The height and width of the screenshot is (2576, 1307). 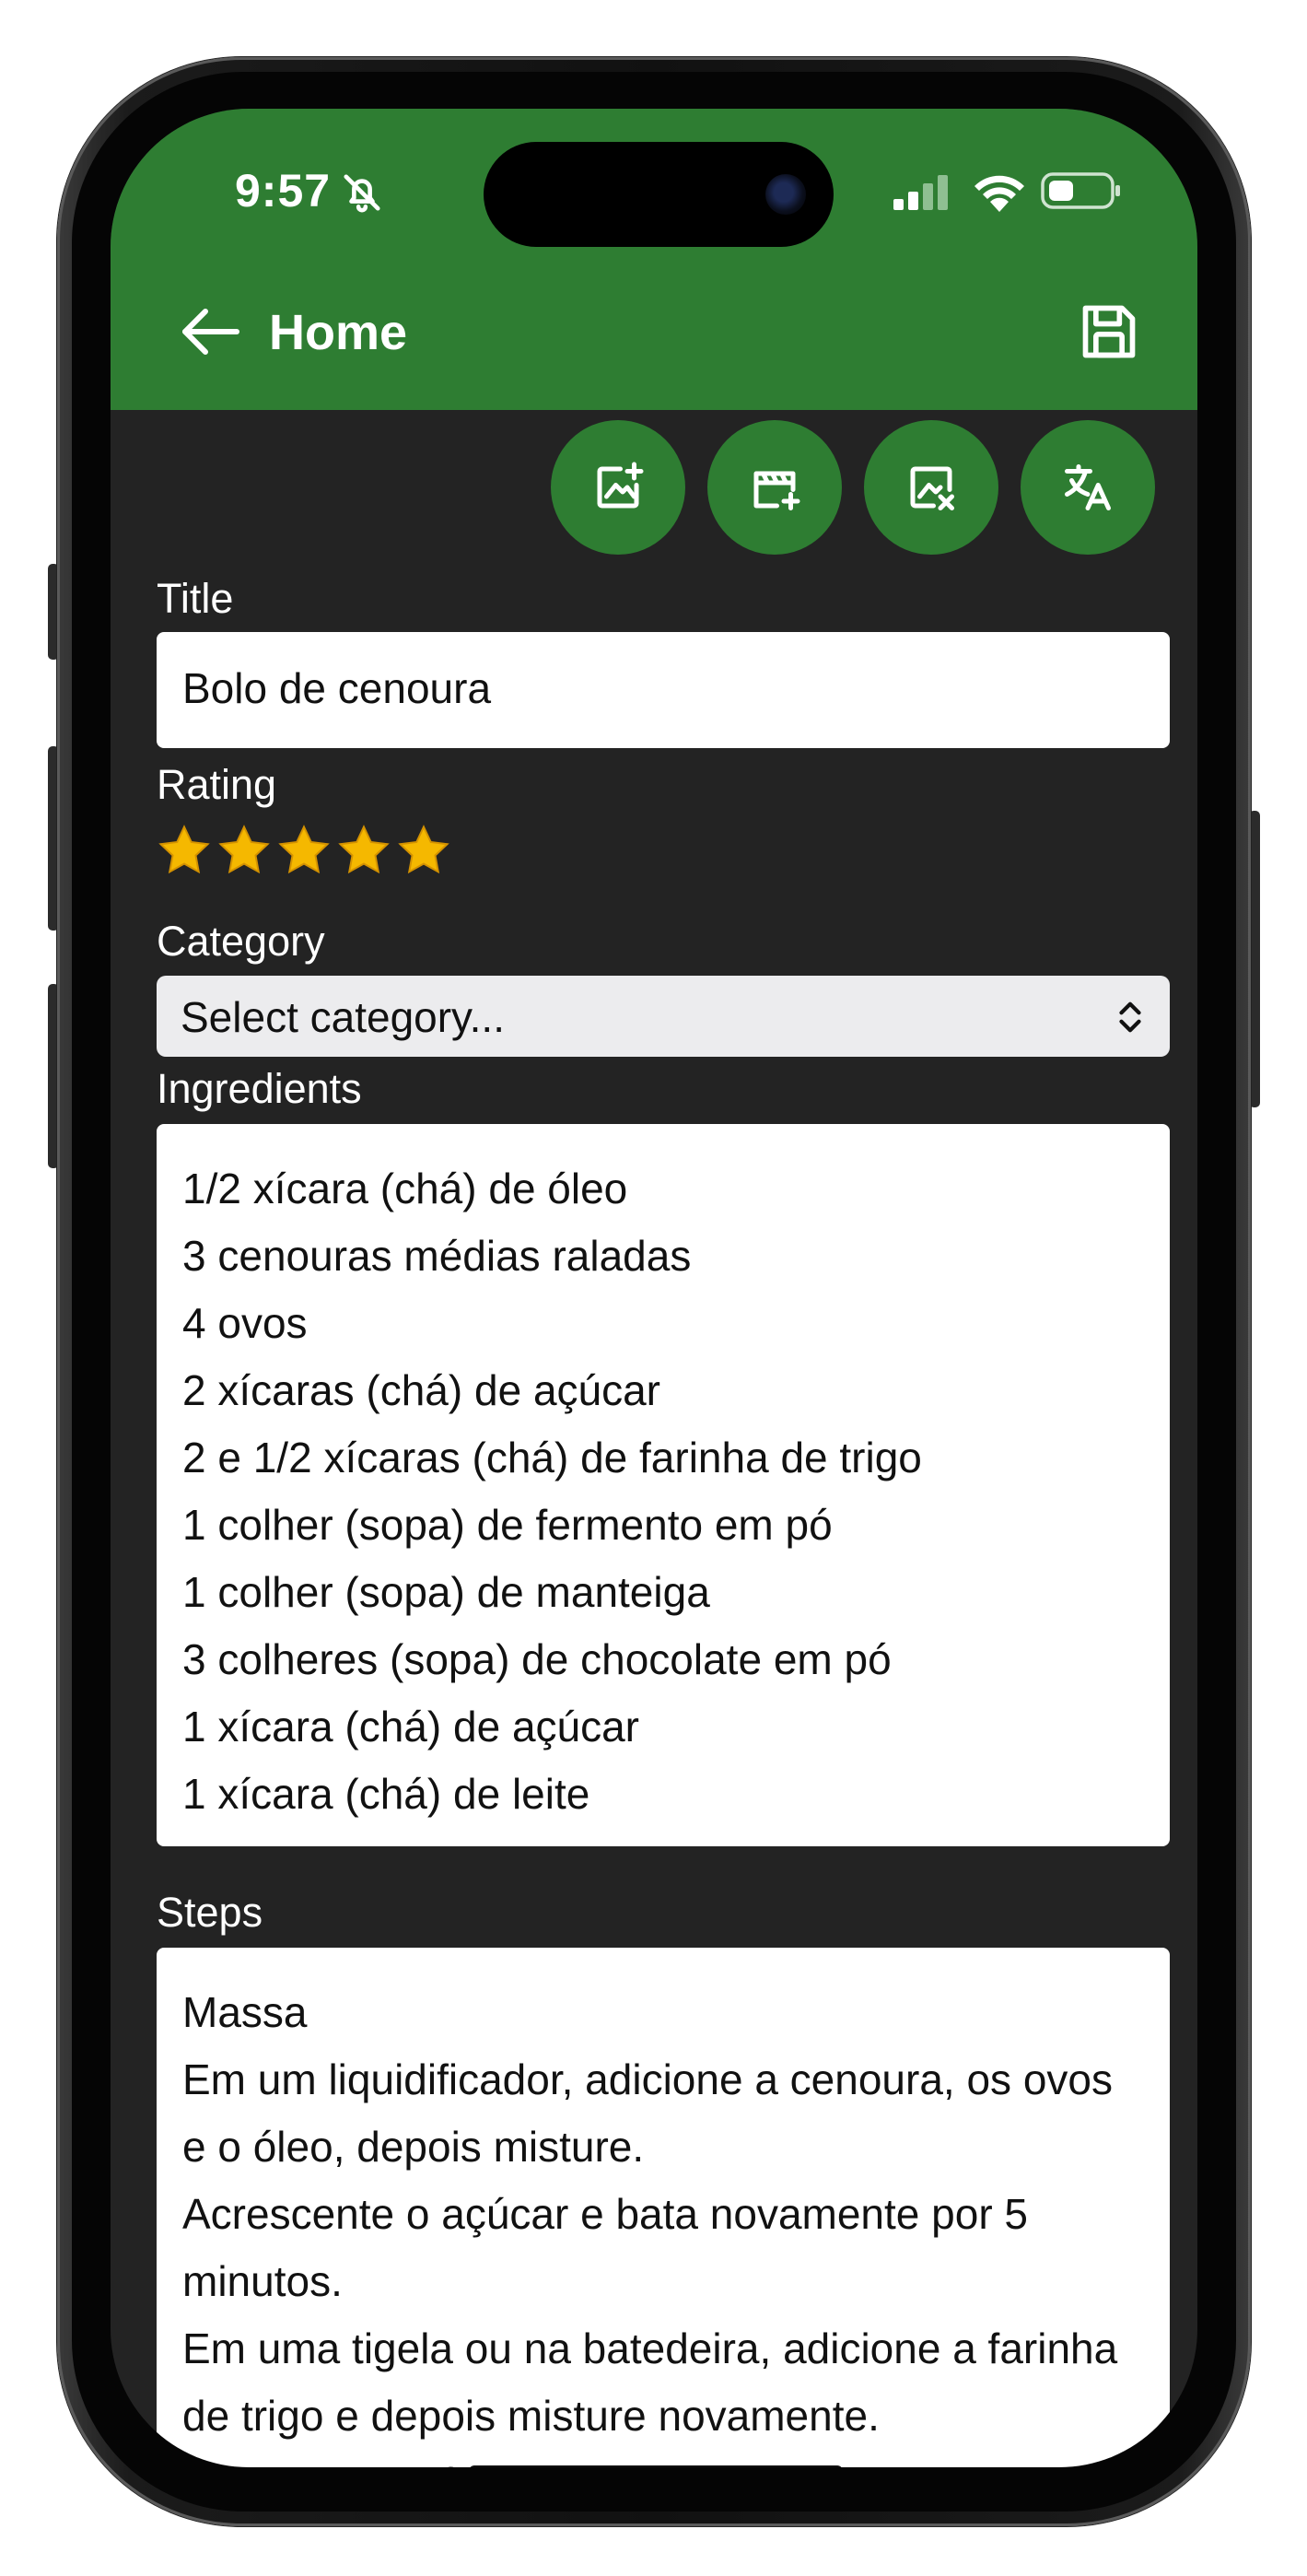 What do you see at coordinates (245, 2012) in the screenshot?
I see `step-line: Massa` at bounding box center [245, 2012].